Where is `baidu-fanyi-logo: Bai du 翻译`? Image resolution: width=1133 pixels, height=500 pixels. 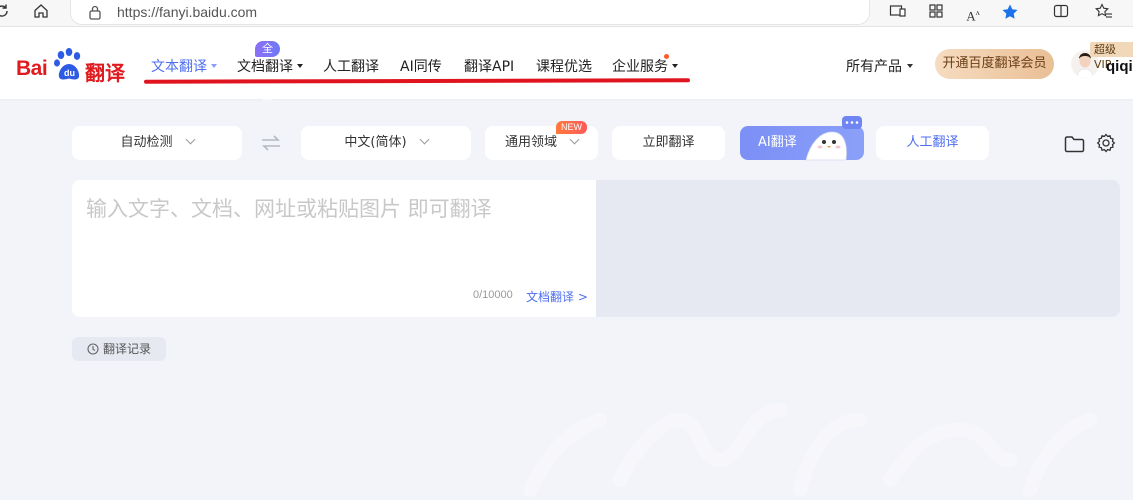 baidu-fanyi-logo: Bai du 翻译 is located at coordinates (71, 65).